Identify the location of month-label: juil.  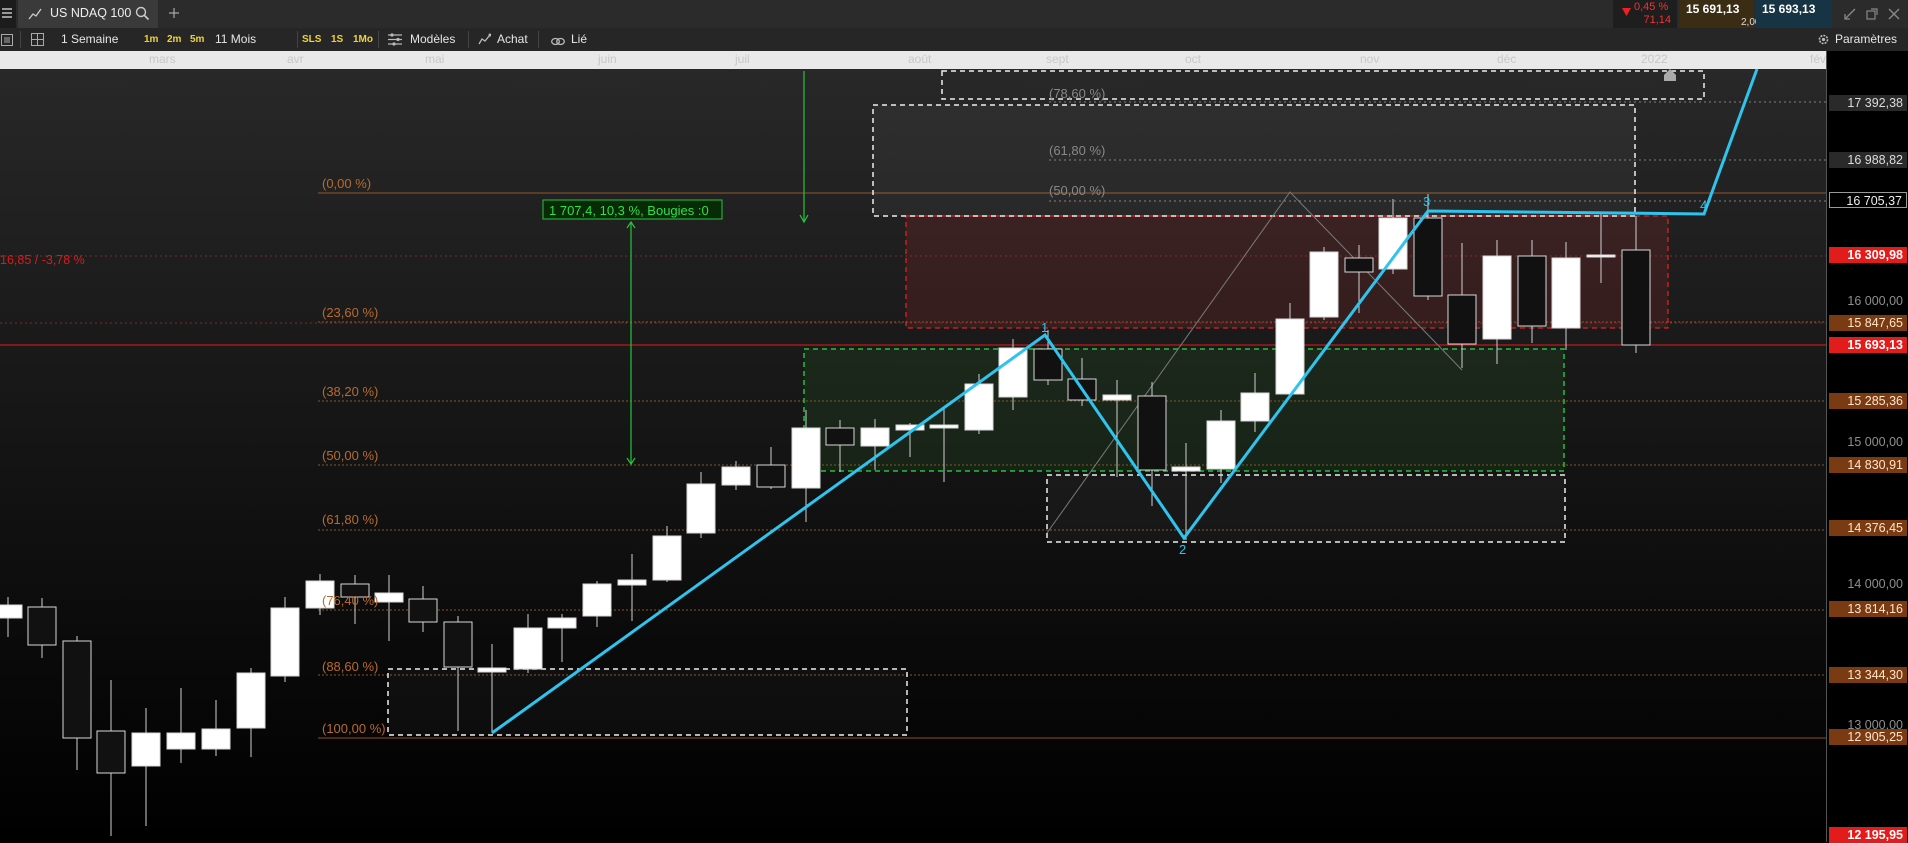
(742, 59).